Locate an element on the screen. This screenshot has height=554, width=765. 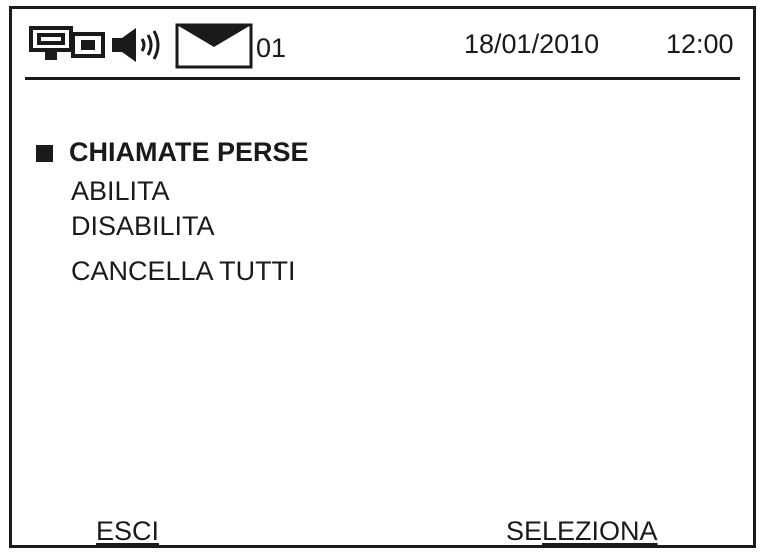
phone-icon is located at coordinates (67, 43).